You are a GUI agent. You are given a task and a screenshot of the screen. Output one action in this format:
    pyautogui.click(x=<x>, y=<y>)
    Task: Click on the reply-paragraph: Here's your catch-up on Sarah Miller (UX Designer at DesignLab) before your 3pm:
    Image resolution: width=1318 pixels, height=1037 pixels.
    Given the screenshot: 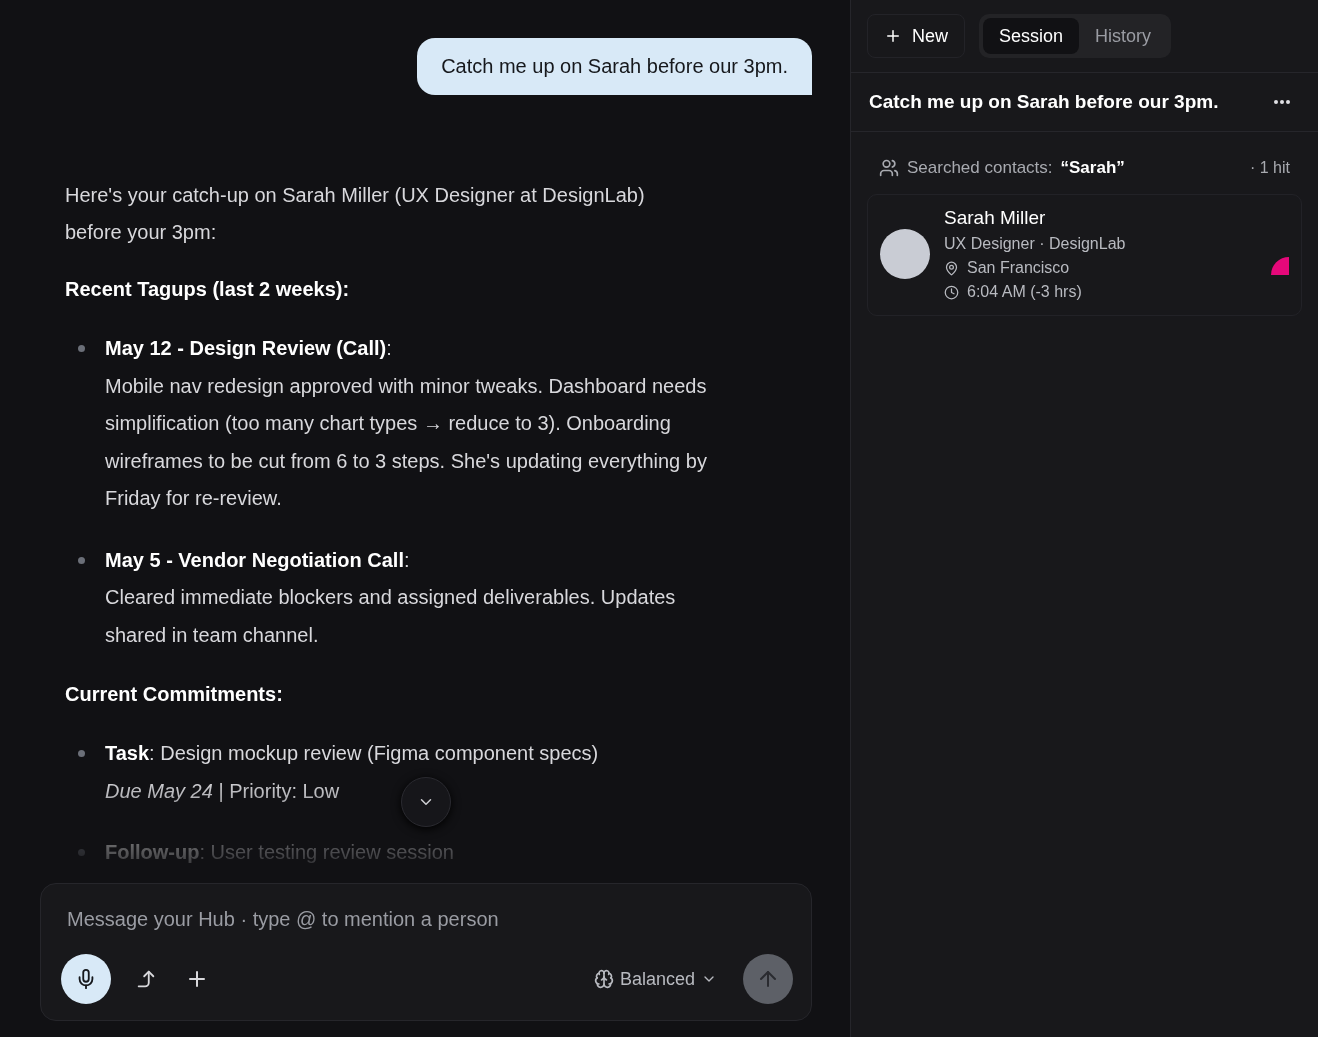 What is the action you would take?
    pyautogui.click(x=355, y=214)
    